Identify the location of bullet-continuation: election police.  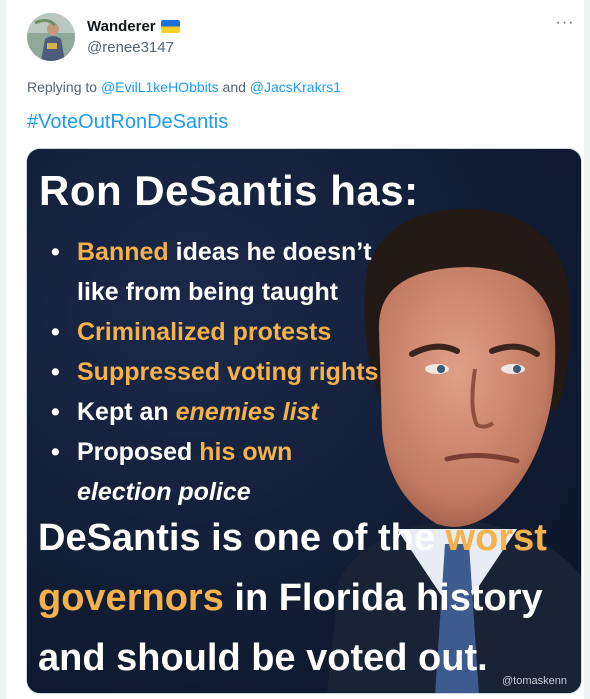
(164, 492).